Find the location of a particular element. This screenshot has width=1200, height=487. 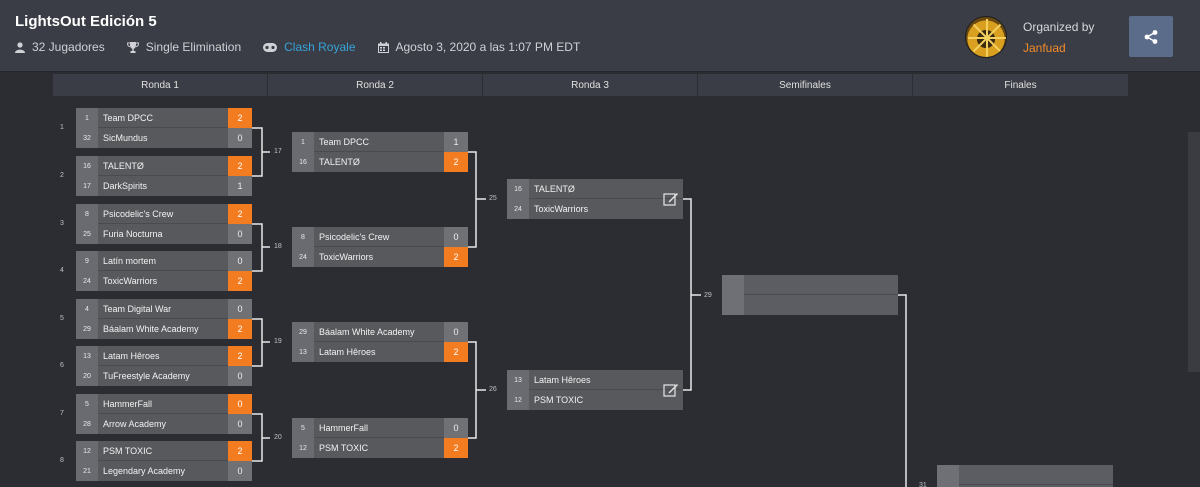

score: 2 is located at coordinates (456, 448).